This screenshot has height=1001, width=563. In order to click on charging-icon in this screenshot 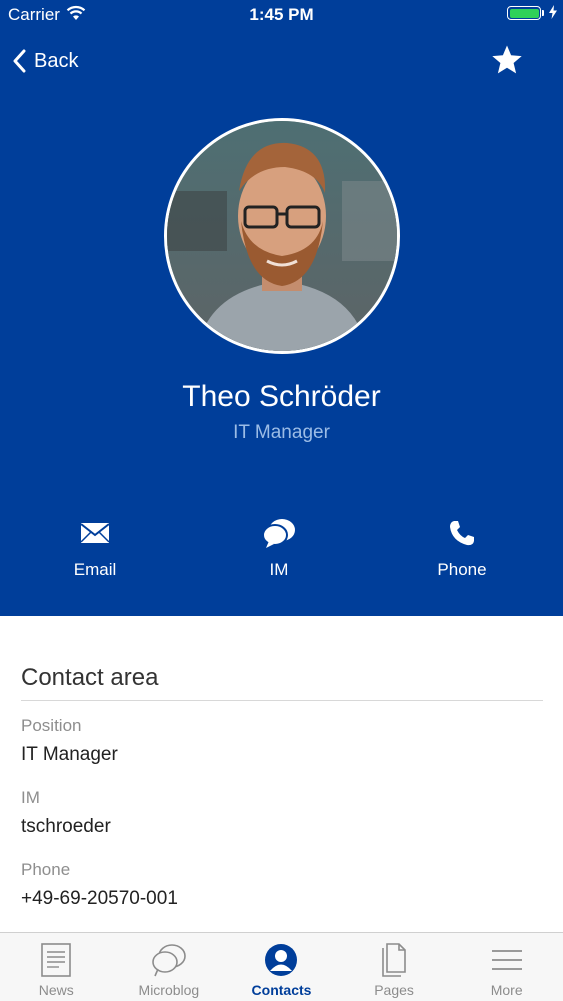, I will do `click(553, 12)`.